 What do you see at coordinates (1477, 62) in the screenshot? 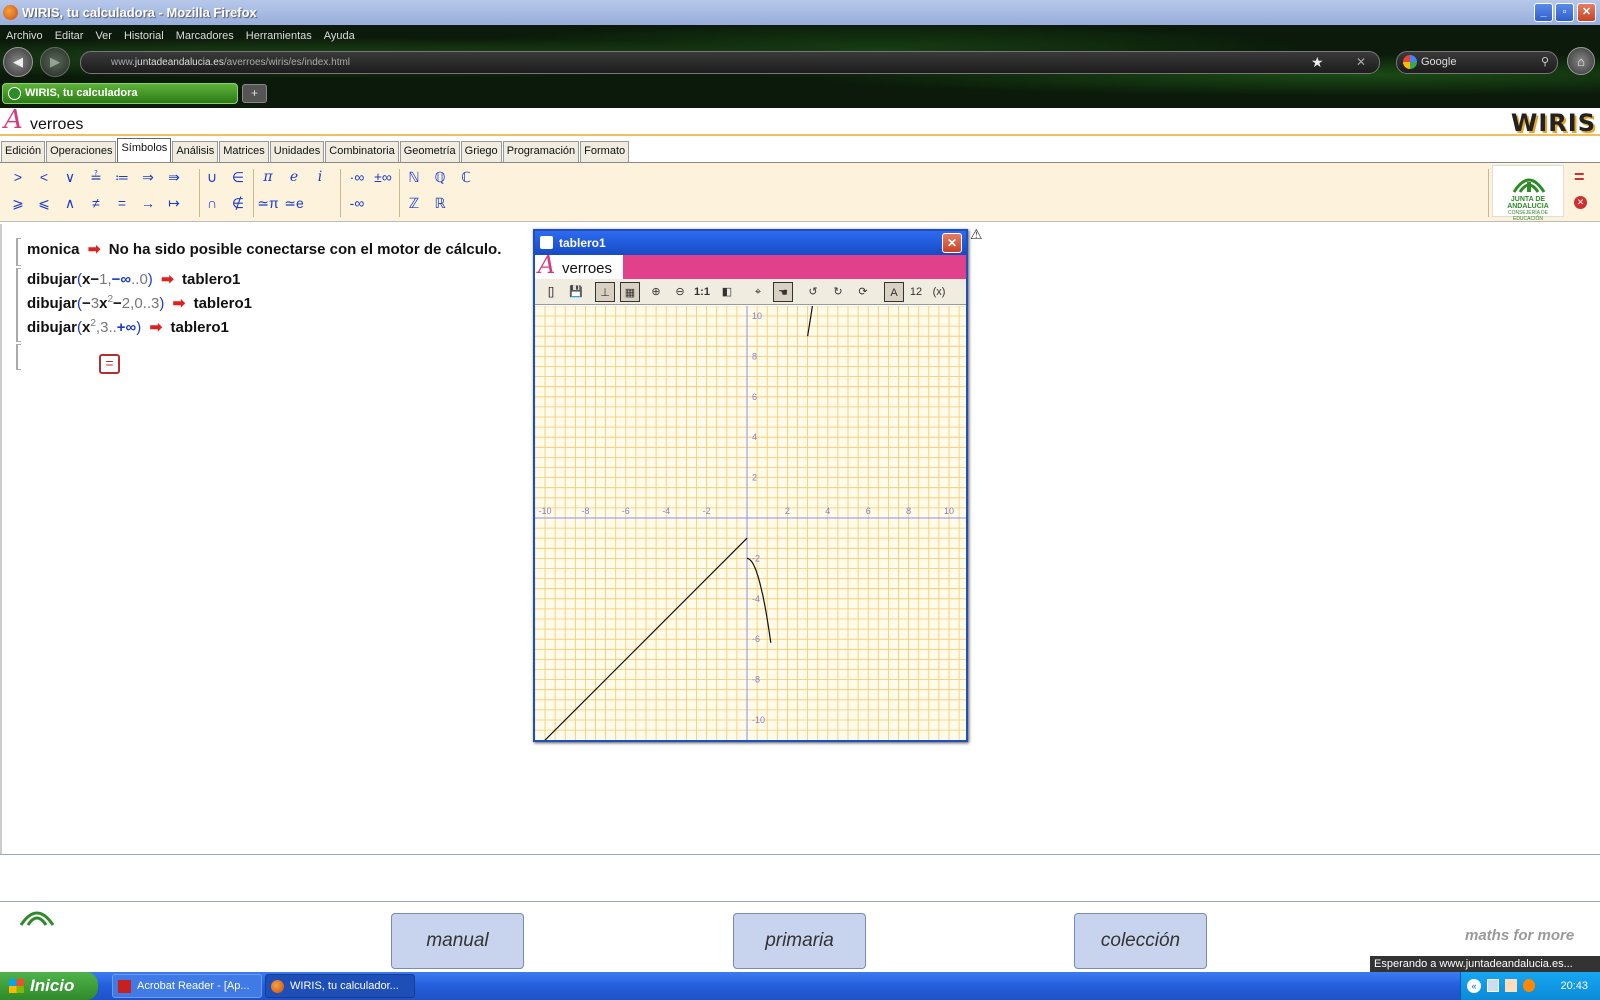
I see `search-input: Google ⚲` at bounding box center [1477, 62].